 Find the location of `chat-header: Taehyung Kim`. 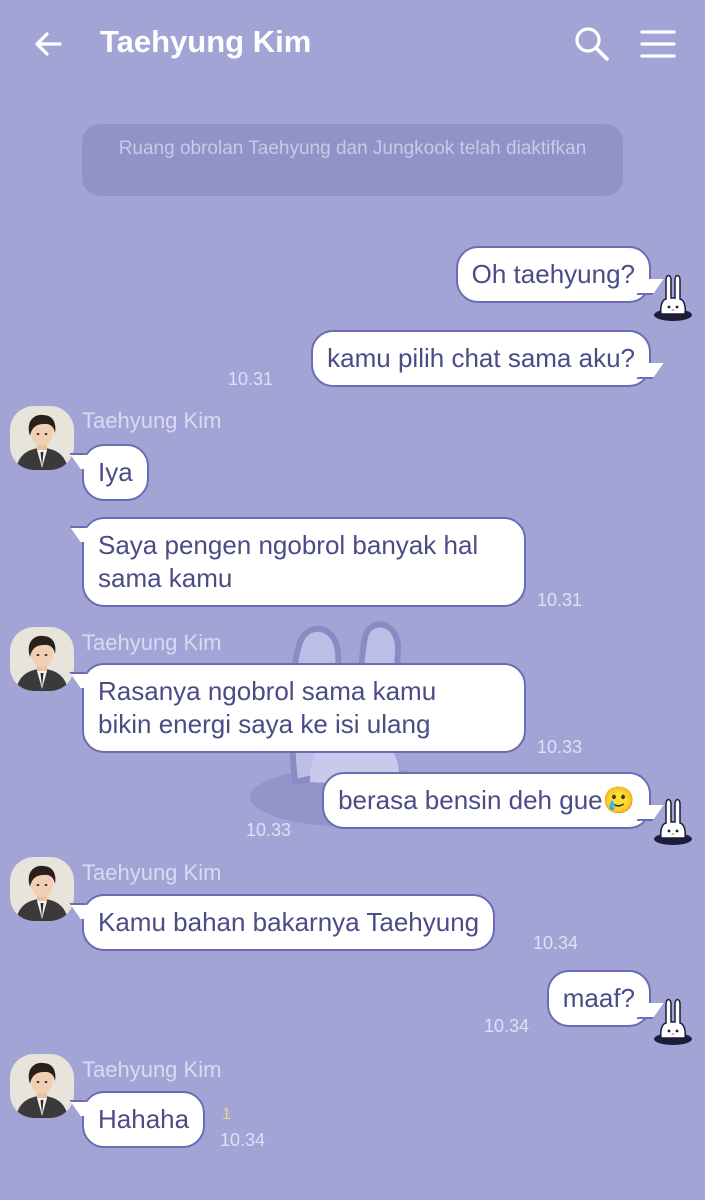

chat-header: Taehyung Kim is located at coordinates (352, 44).